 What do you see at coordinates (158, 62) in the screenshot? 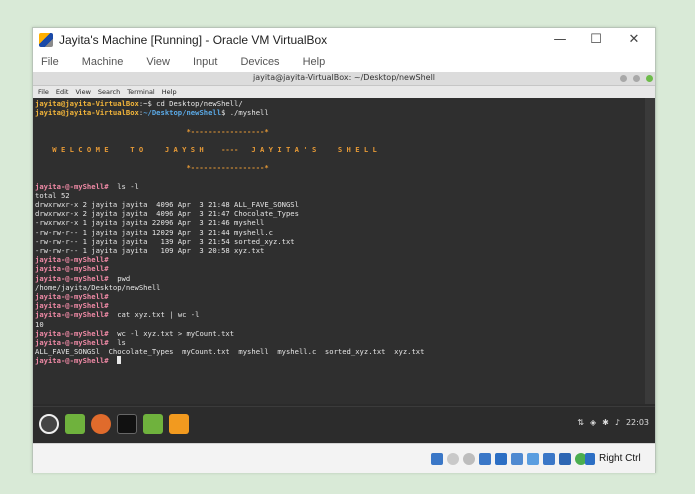
I see `menu-view: View` at bounding box center [158, 62].